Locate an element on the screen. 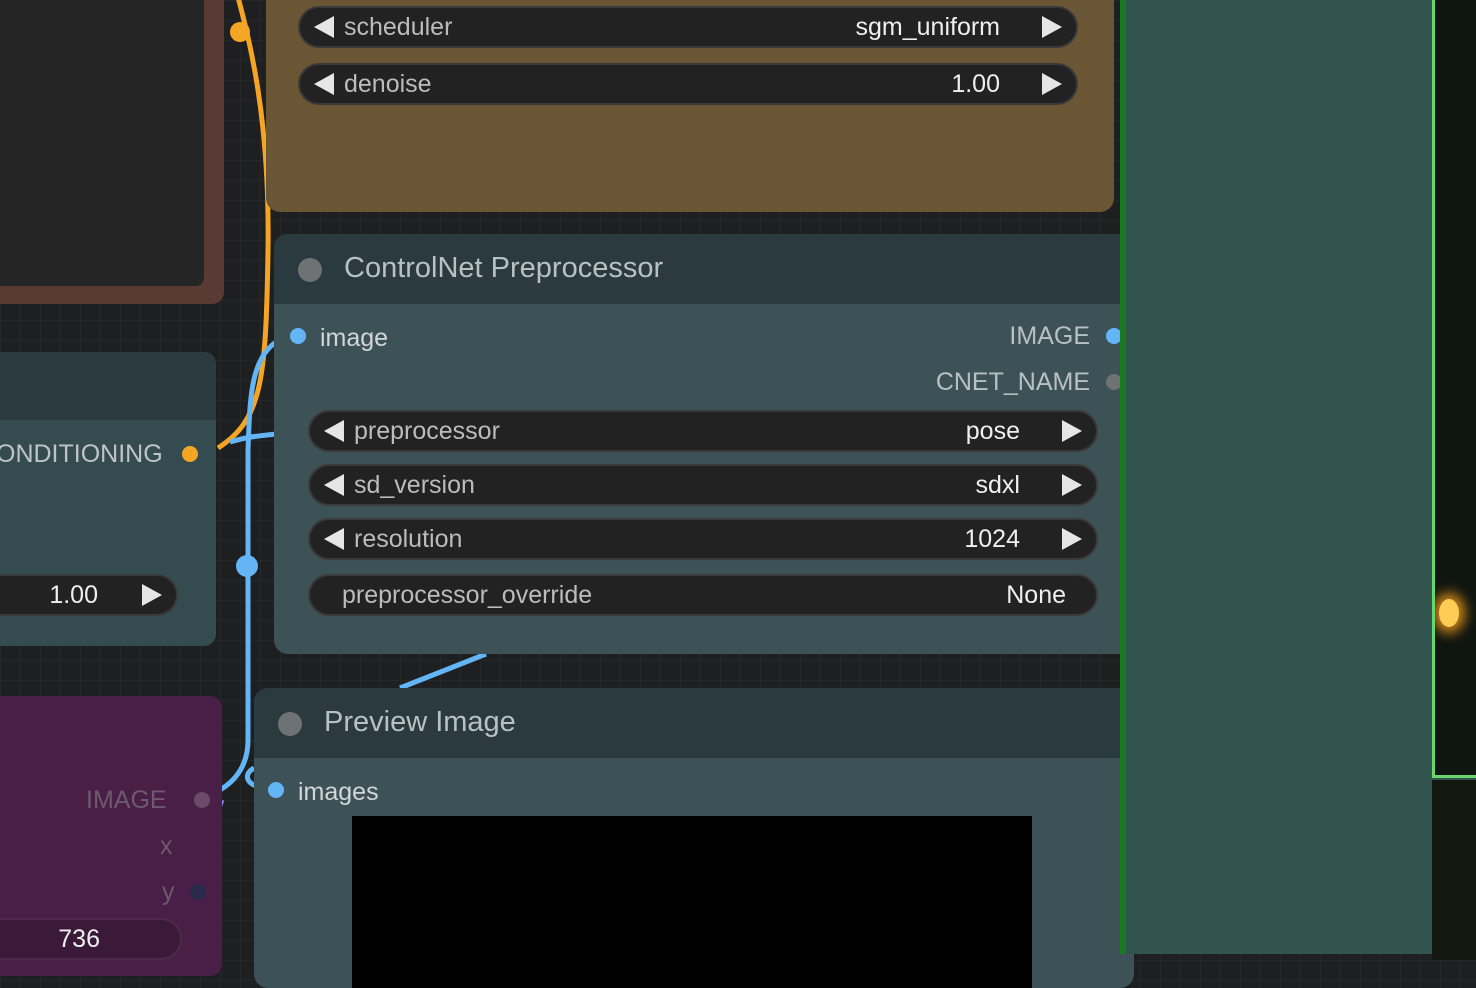  left-node-purple: IMAGE x y 736 is located at coordinates (111, 836).